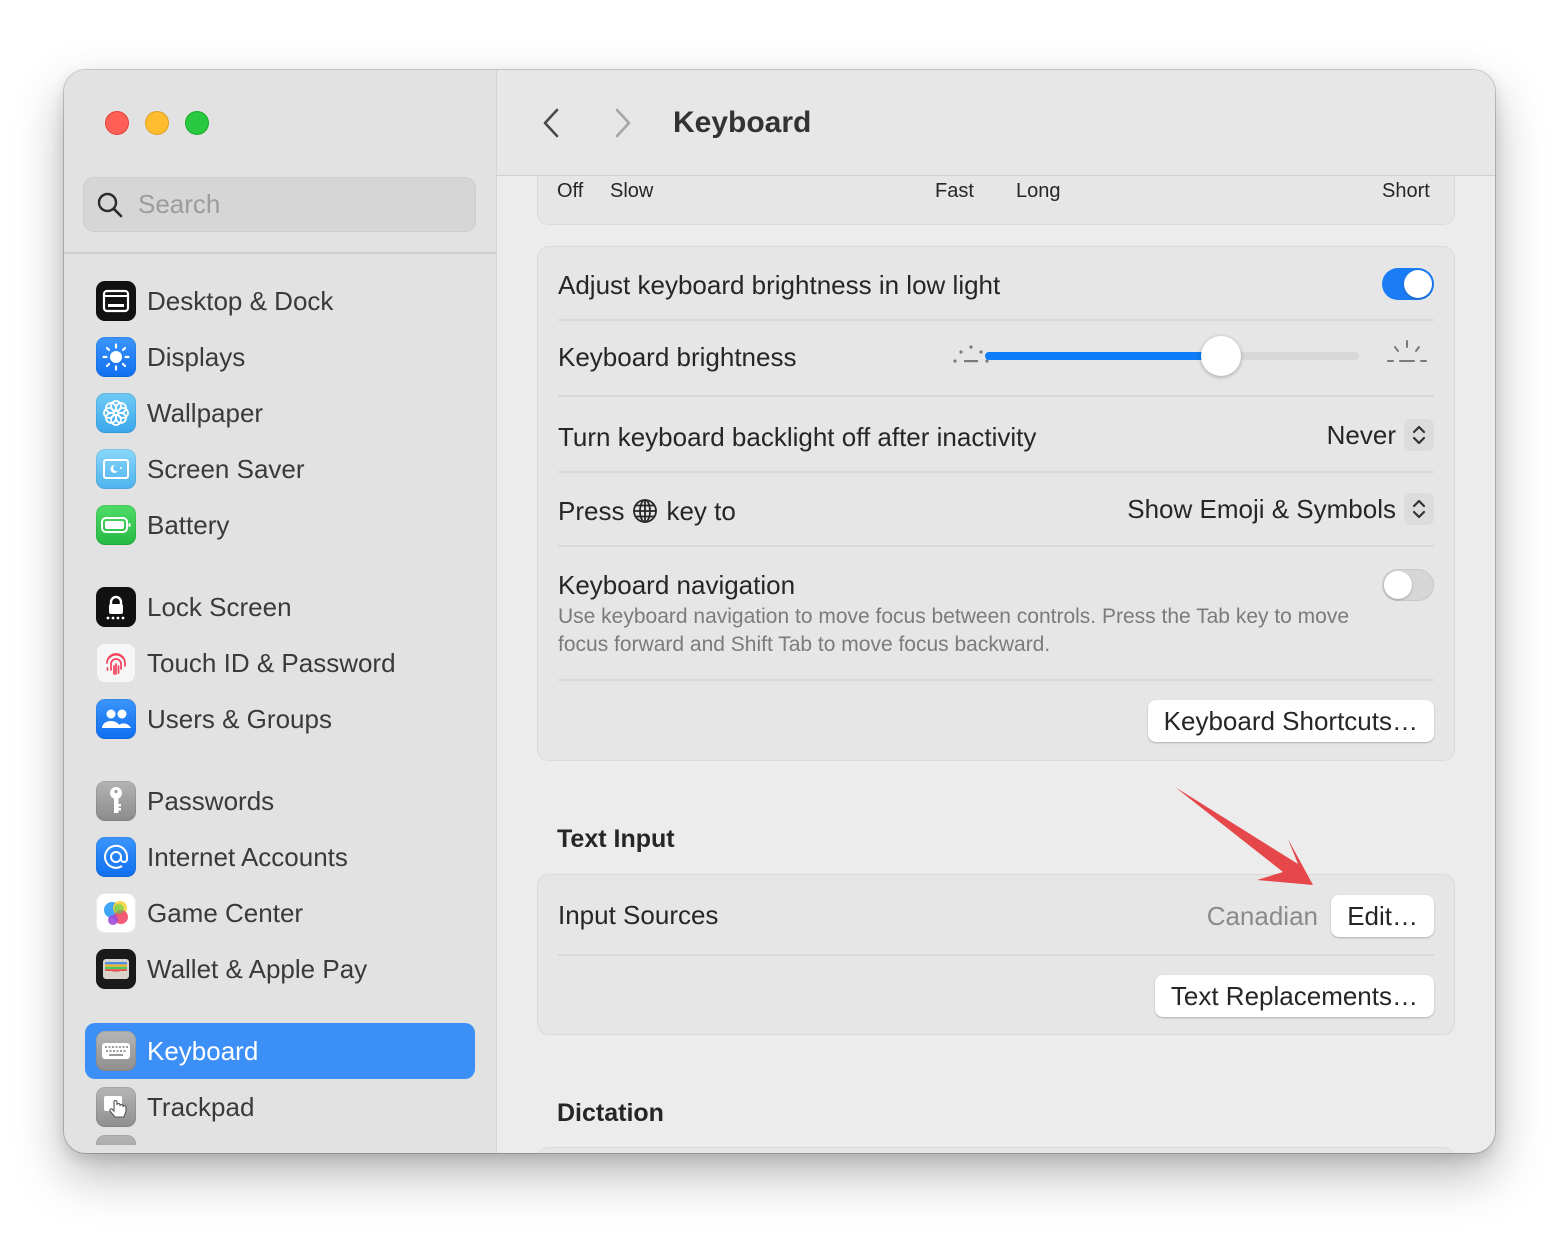 The height and width of the screenshot is (1248, 1560). I want to click on battery-icon, so click(116, 525).